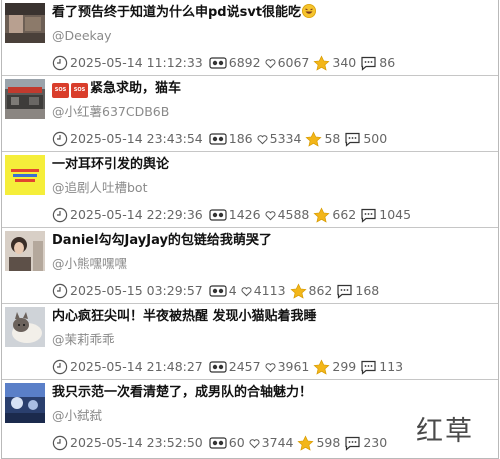 This screenshot has width=500, height=459. Describe the element at coordinates (244, 366) in the screenshot. I see `view-count: 2457` at that location.